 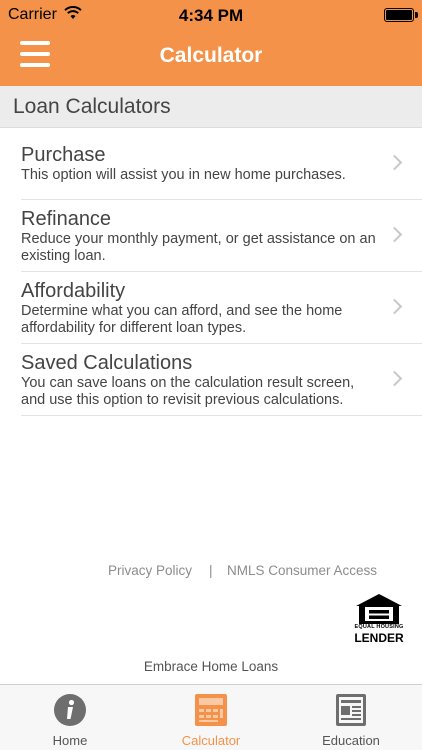 What do you see at coordinates (66, 219) in the screenshot?
I see `item-title: Refinance` at bounding box center [66, 219].